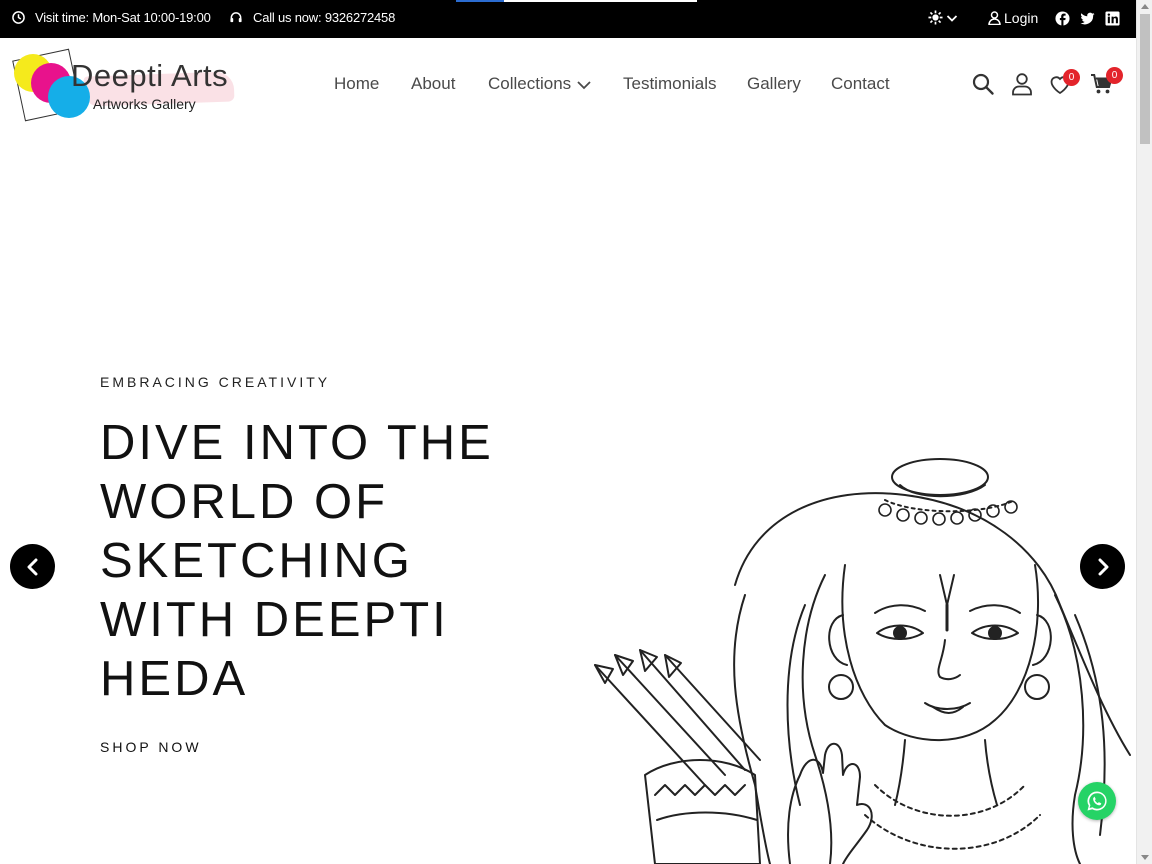  Describe the element at coordinates (215, 382) in the screenshot. I see `hero-eyebrow: EMBRACING CREATIVITY` at that location.